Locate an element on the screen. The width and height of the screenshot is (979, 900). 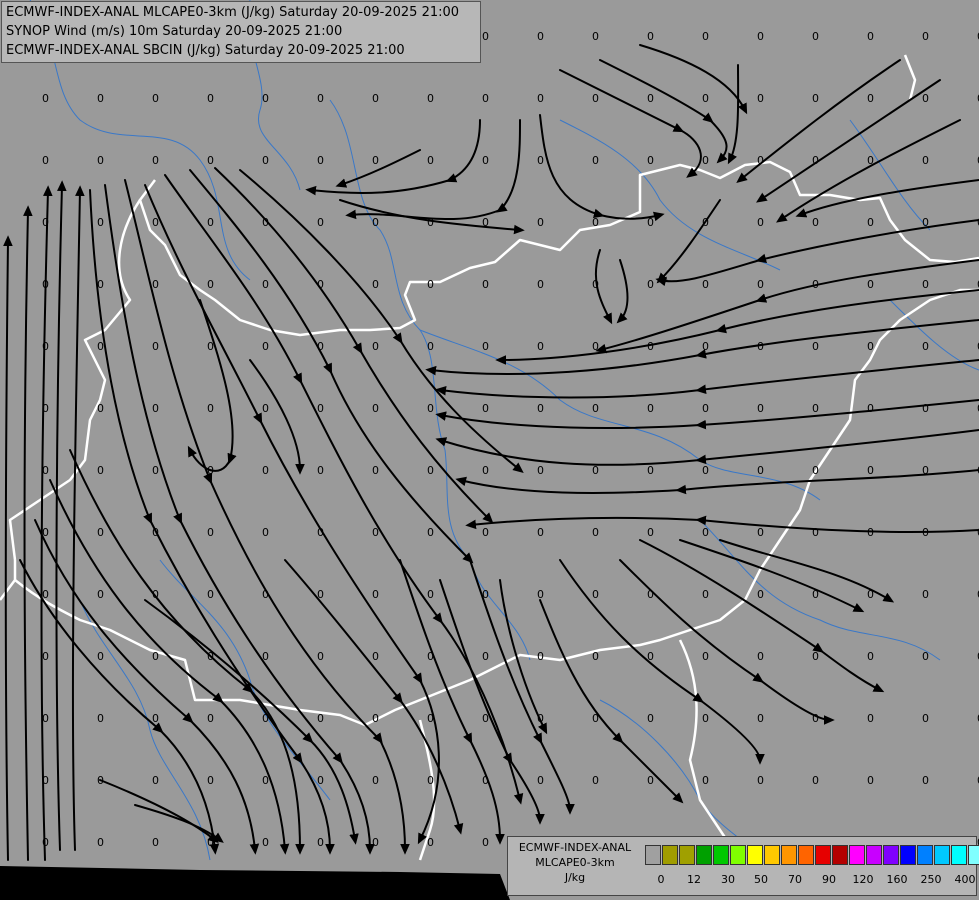
legend-unit: J/kg is located at coordinates (575, 877).